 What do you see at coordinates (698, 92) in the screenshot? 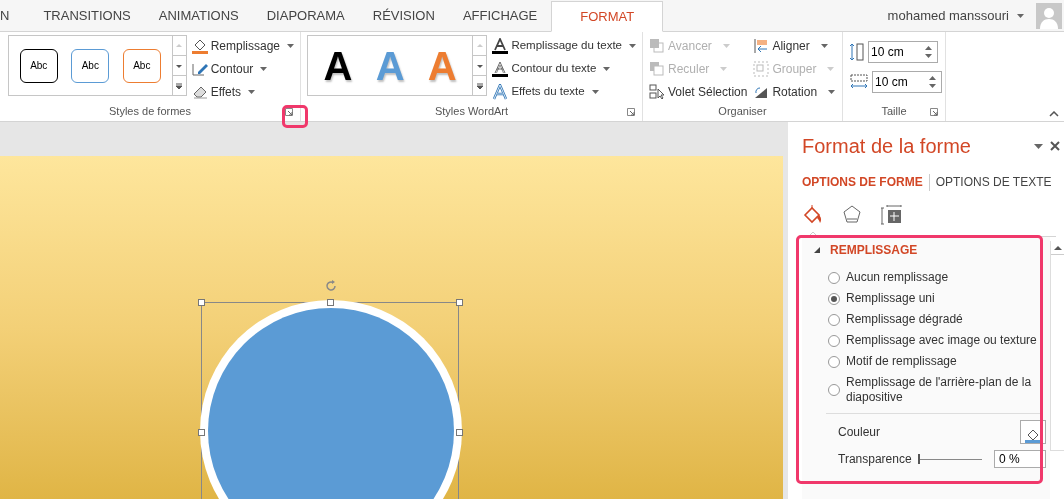
I see `ribbon-command: Volet Sélection` at bounding box center [698, 92].